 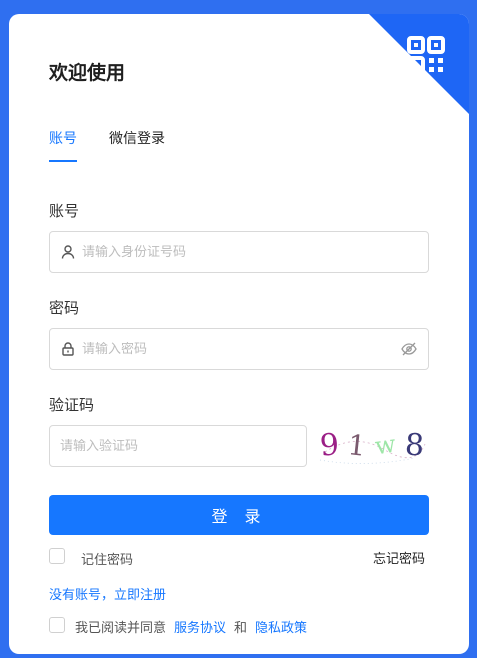 What do you see at coordinates (372, 445) in the screenshot?
I see `captcha-image: 9 1 w 8` at bounding box center [372, 445].